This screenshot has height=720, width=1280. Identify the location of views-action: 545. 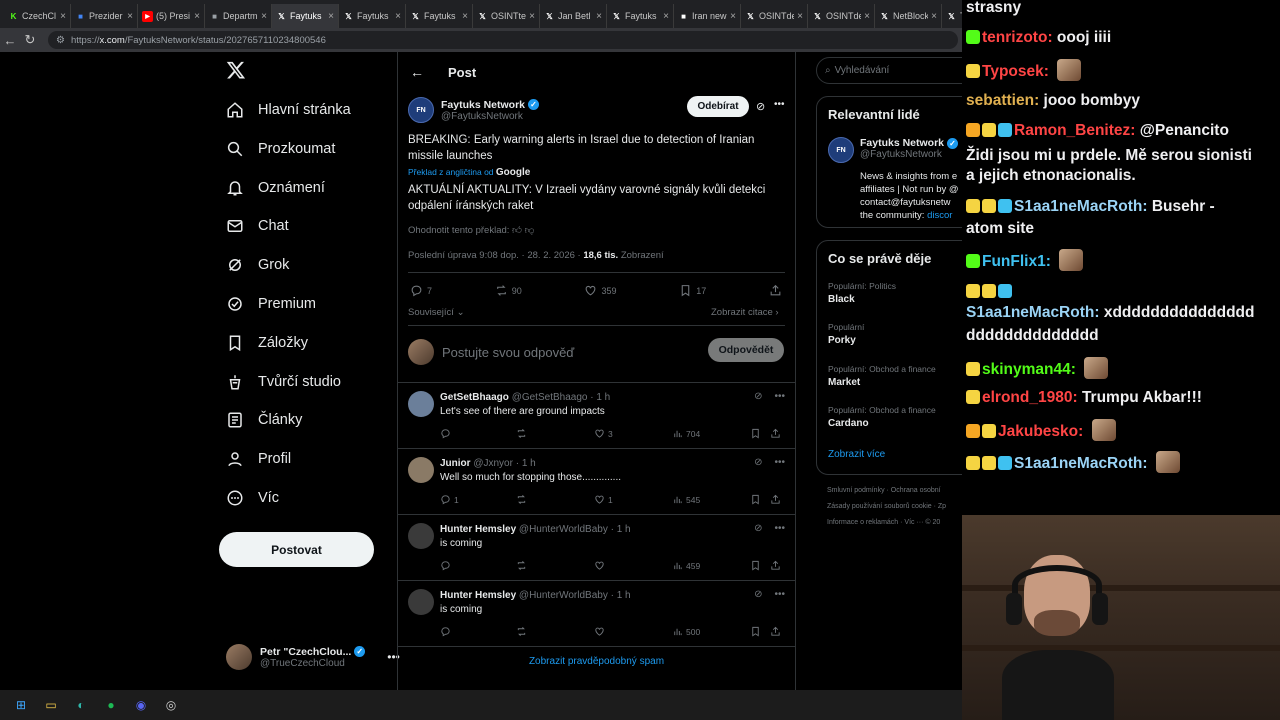
(686, 499).